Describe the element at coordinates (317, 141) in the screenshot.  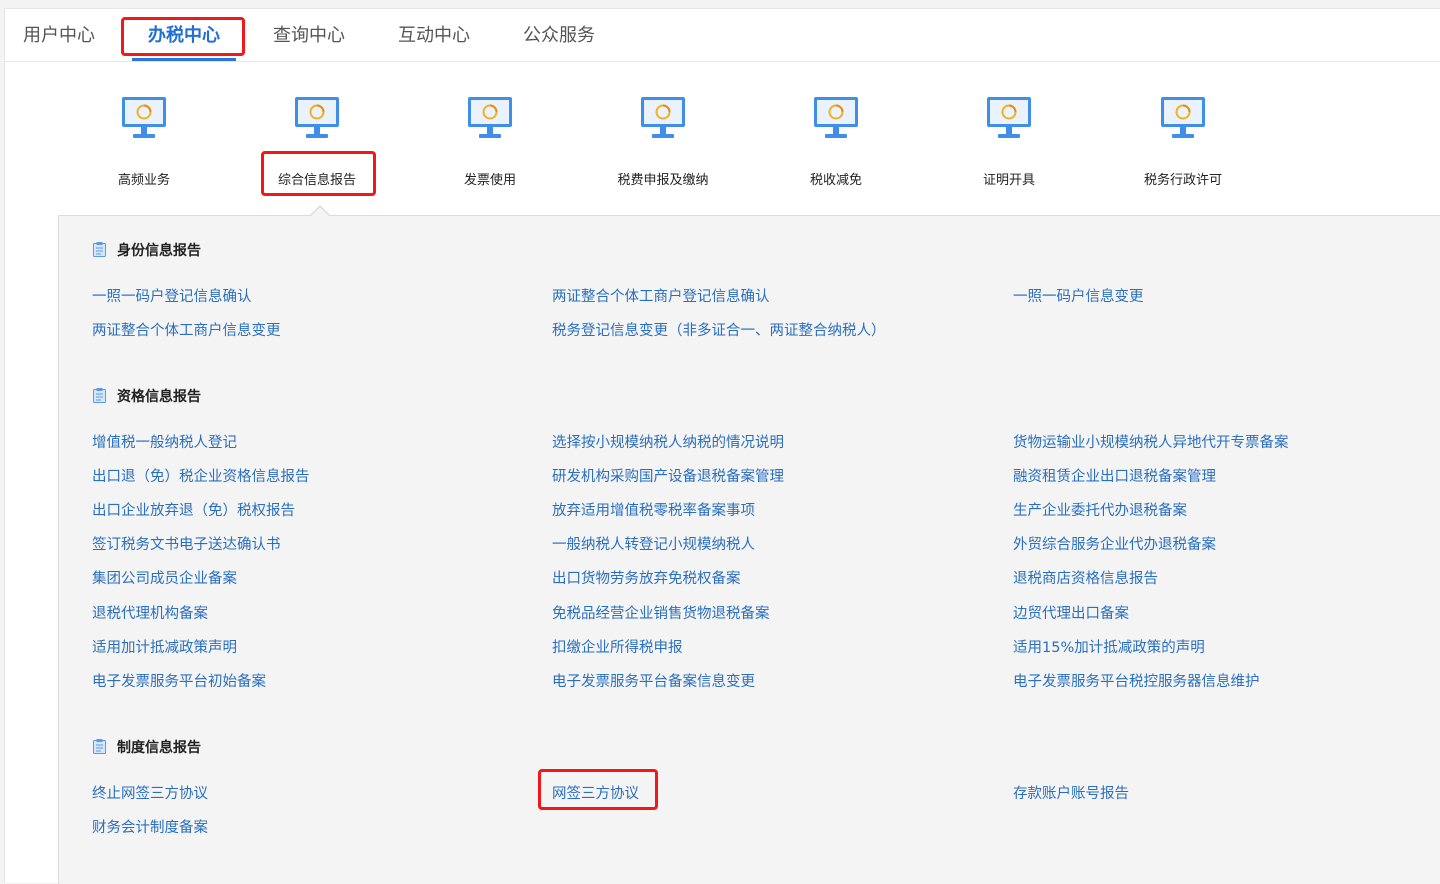
I see `category-item: 综合信息报告` at that location.